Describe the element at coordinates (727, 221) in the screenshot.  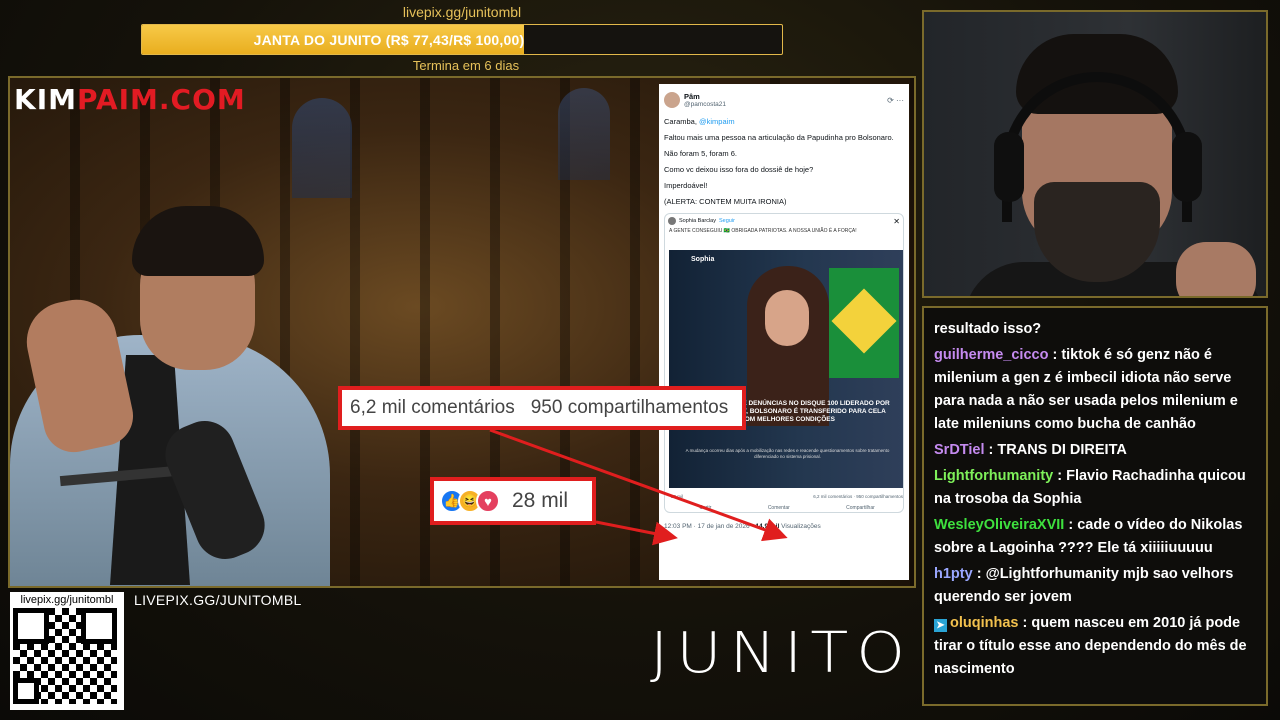
I see `follow-link: Seguir` at that location.